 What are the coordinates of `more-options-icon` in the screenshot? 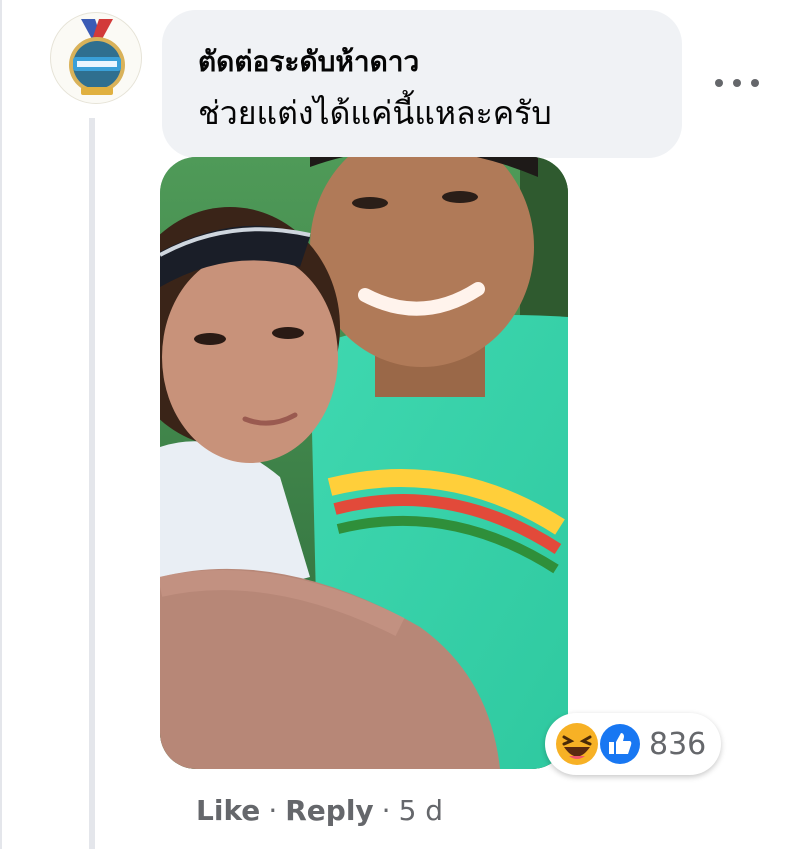 It's located at (737, 83).